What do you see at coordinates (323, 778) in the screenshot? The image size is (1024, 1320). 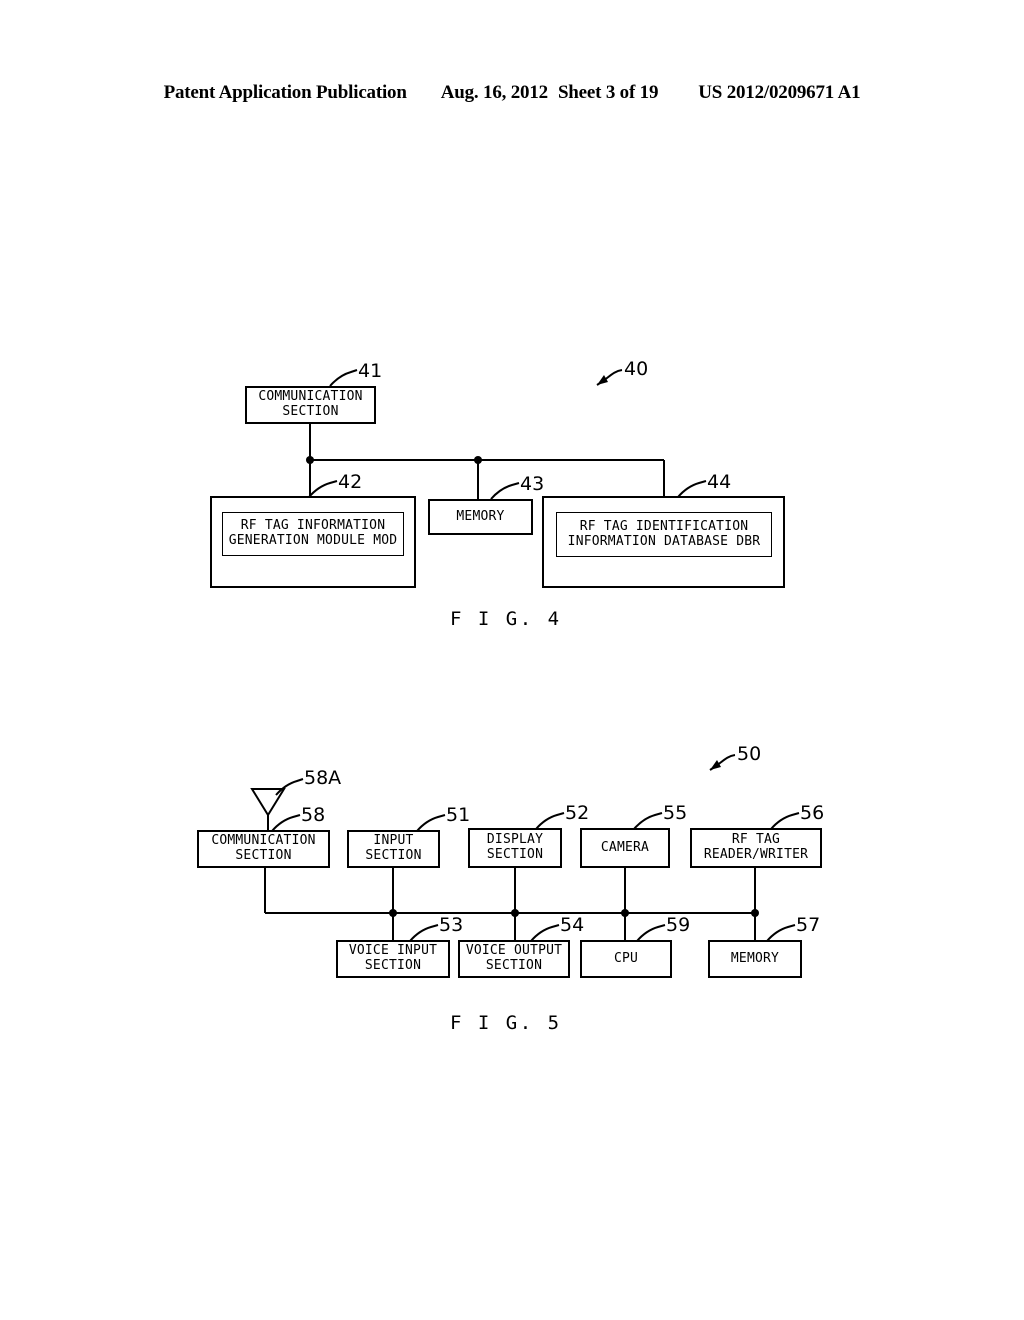 I see `fig5-ref-58a-antenna: 58A` at bounding box center [323, 778].